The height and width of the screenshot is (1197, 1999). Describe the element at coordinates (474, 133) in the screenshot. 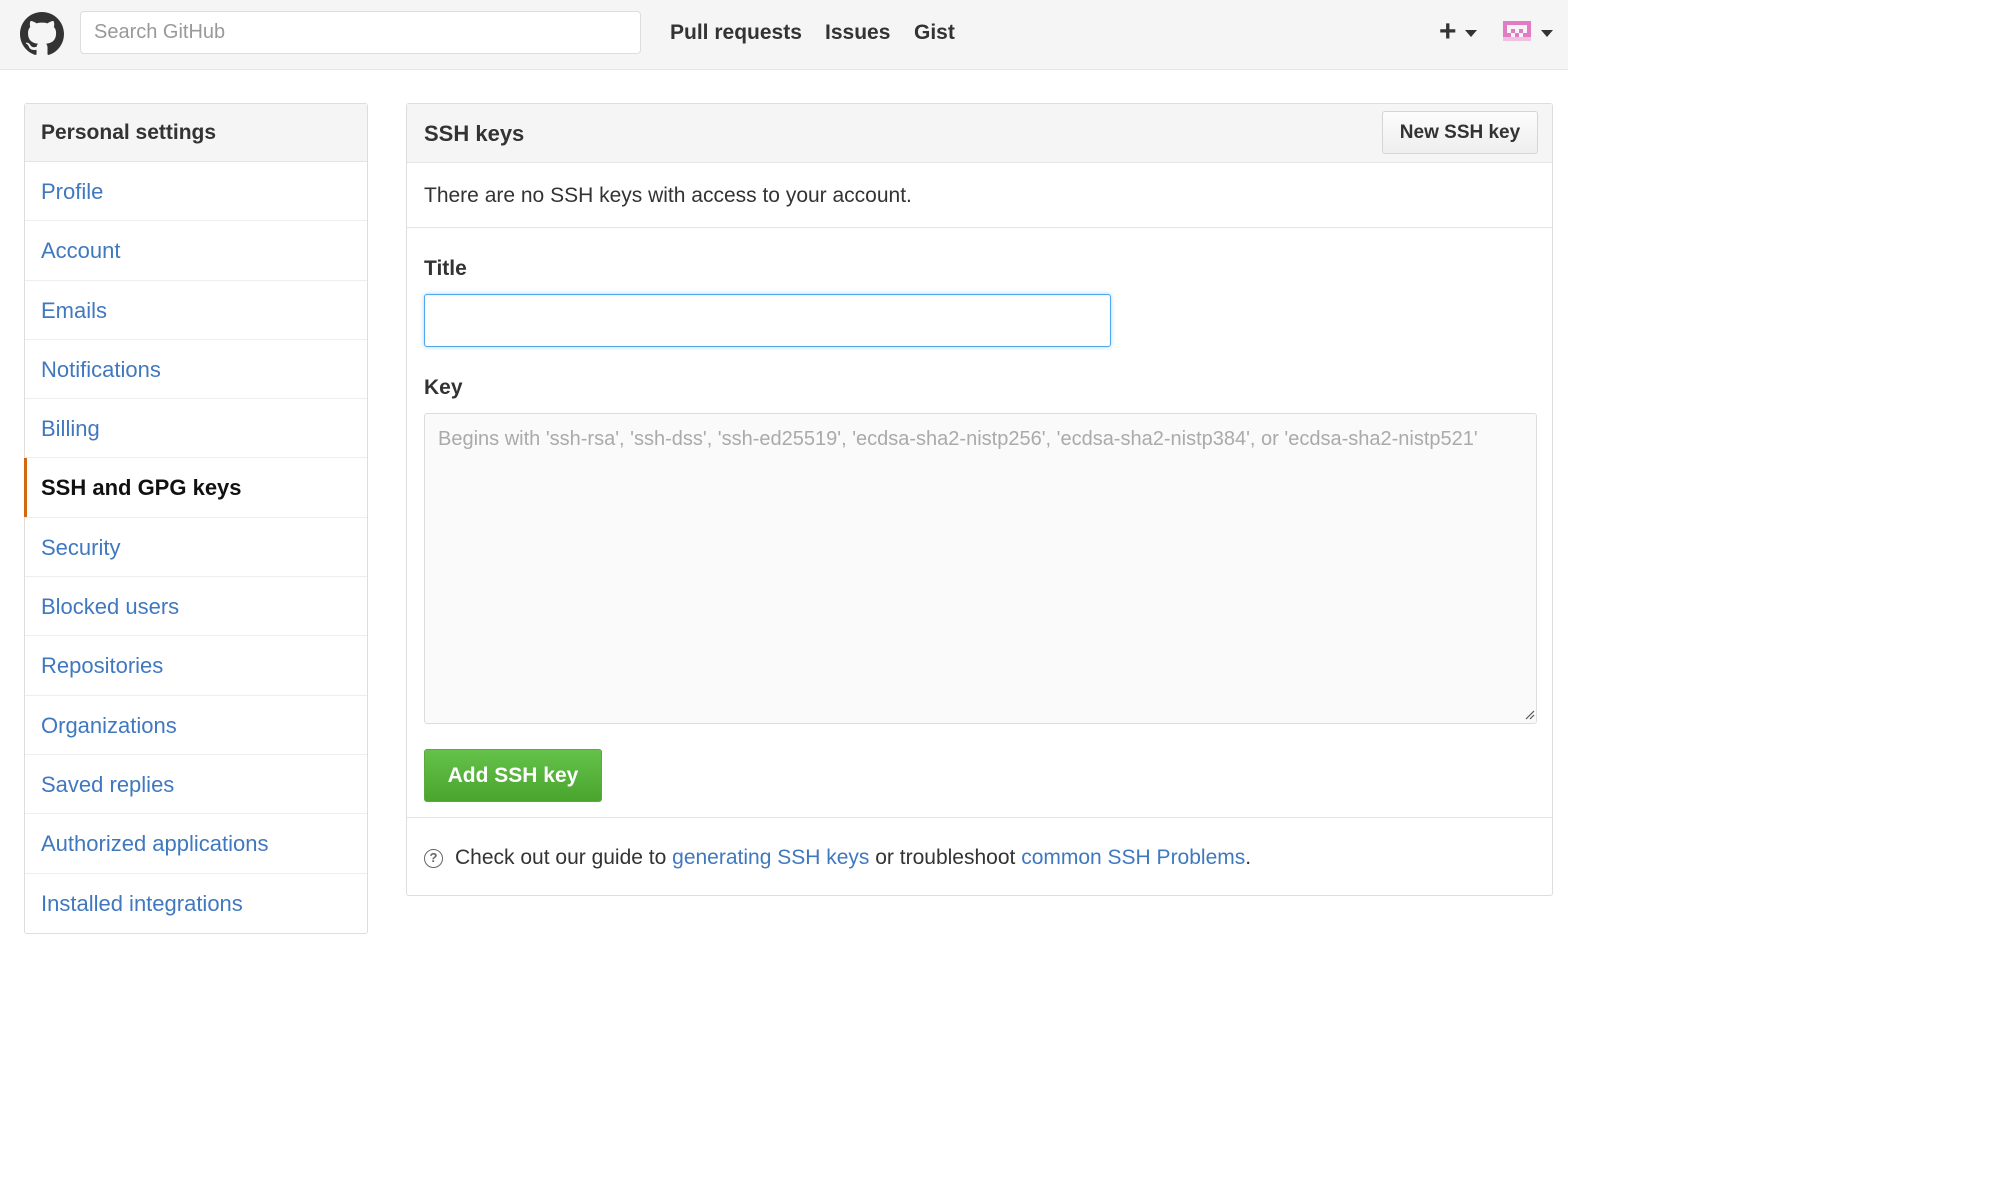

I see `page-title: SSH keys` at that location.